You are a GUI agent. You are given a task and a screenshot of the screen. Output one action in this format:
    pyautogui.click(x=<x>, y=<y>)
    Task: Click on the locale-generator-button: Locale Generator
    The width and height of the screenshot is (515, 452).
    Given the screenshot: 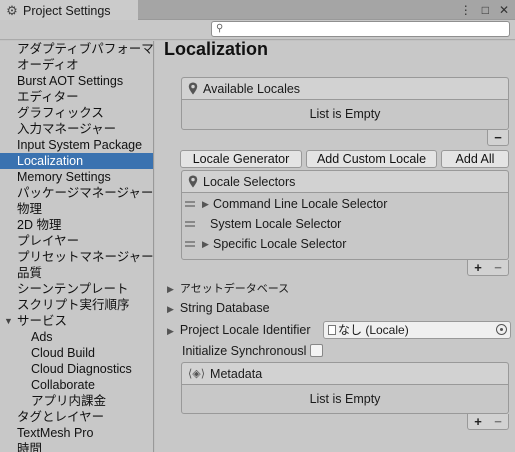 What is the action you would take?
    pyautogui.click(x=241, y=159)
    